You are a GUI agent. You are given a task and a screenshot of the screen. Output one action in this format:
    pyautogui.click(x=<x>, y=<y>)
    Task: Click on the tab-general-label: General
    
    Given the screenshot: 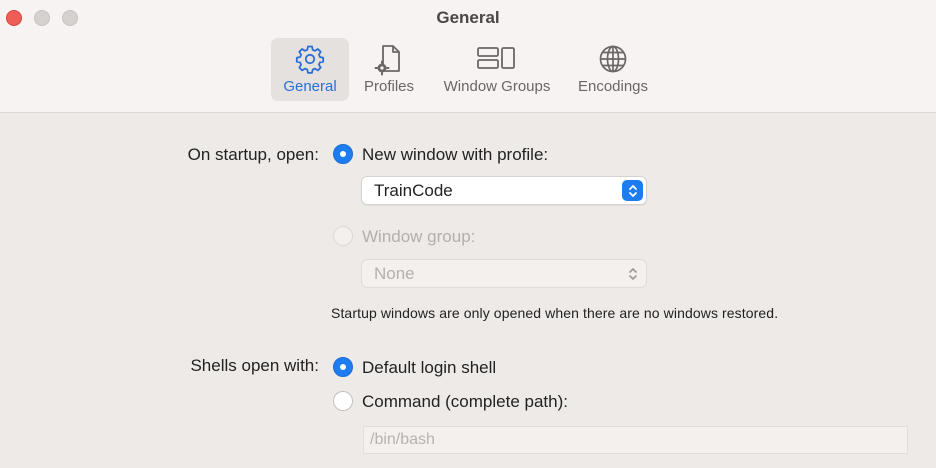 What is the action you would take?
    pyautogui.click(x=310, y=86)
    